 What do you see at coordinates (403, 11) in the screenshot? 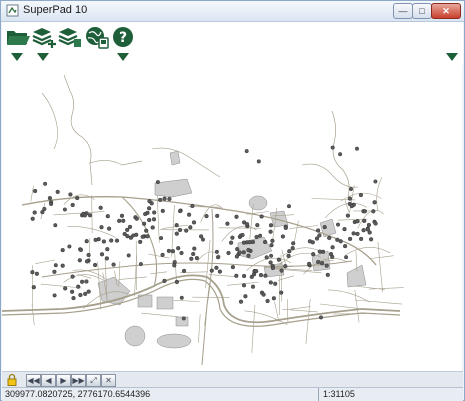
I see `minimize-button: —` at bounding box center [403, 11].